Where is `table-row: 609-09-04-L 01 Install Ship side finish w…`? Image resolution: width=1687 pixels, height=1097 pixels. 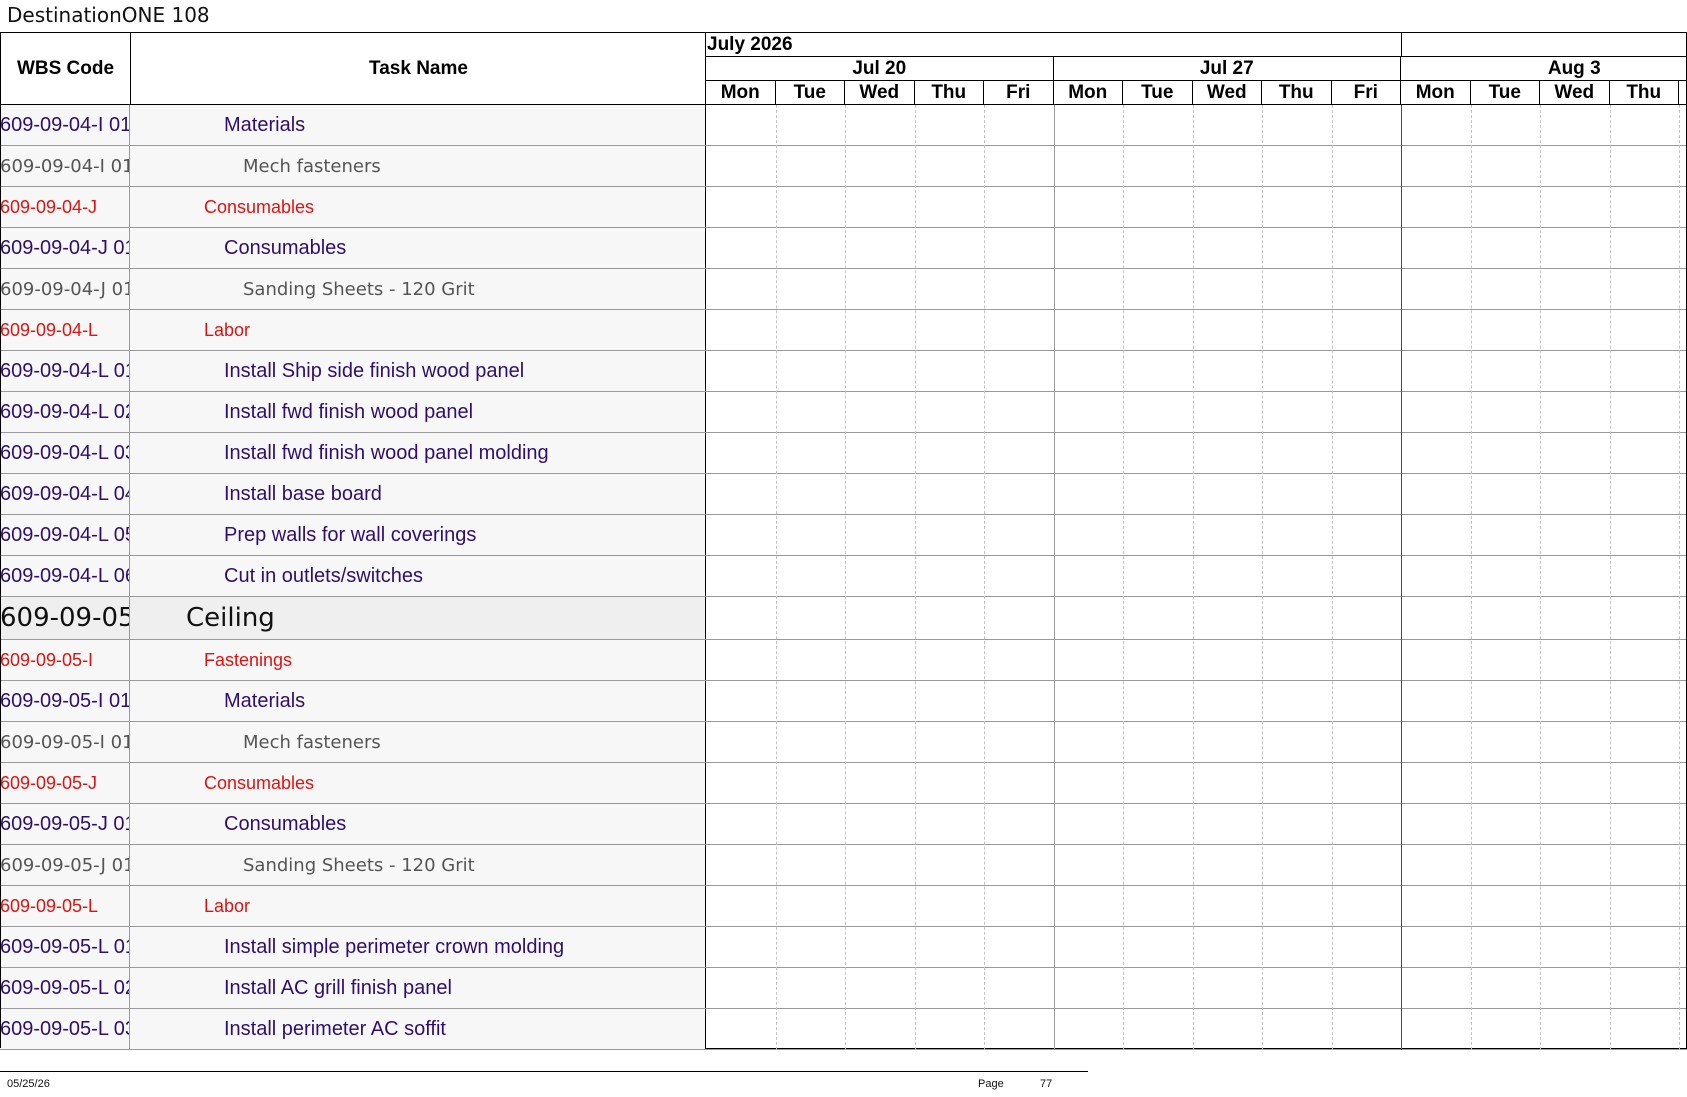
table-row: 609-09-04-L 01 Install Ship side finish w… is located at coordinates (843, 371).